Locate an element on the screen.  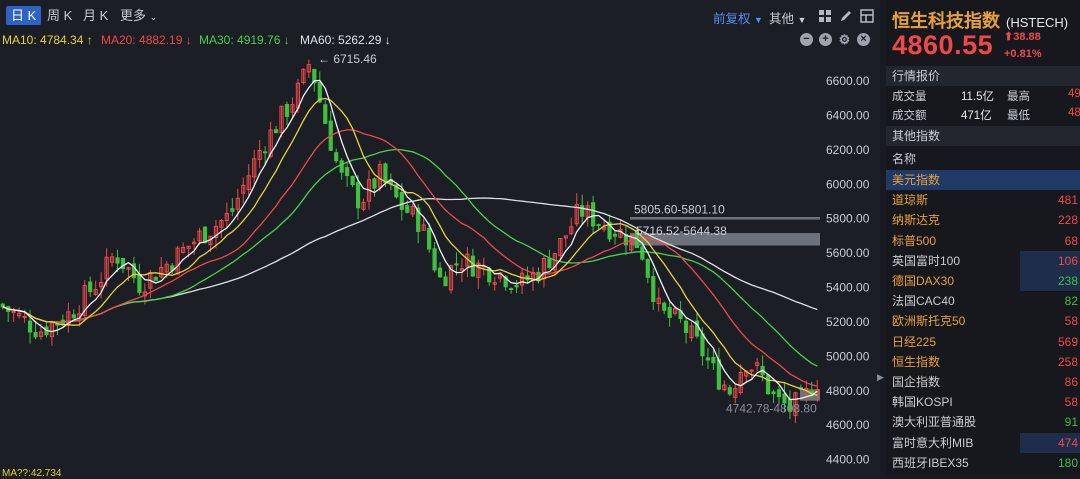
section-other-indices: 其他指数 is located at coordinates (983, 136).